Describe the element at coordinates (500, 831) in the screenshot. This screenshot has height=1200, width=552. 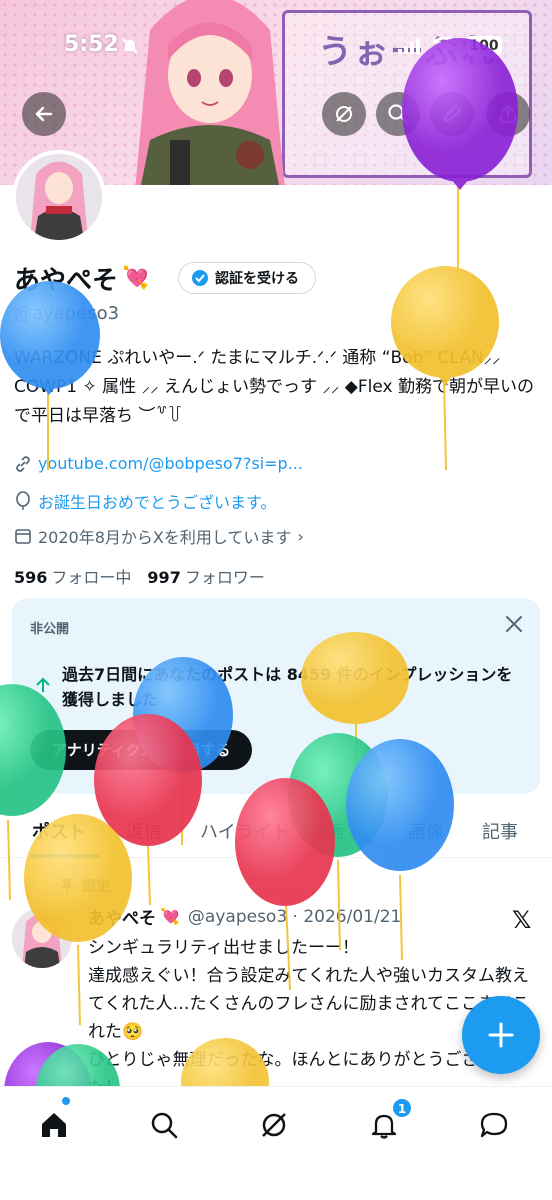
I see `tab-articles: 記事` at that location.